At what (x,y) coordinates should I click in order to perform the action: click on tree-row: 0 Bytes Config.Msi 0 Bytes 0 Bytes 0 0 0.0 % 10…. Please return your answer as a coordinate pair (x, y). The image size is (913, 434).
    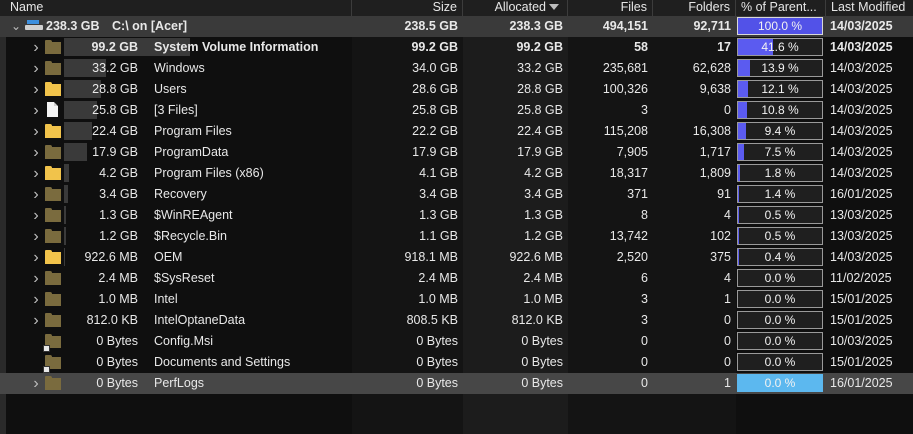
    Looking at the image, I should click on (456, 341).